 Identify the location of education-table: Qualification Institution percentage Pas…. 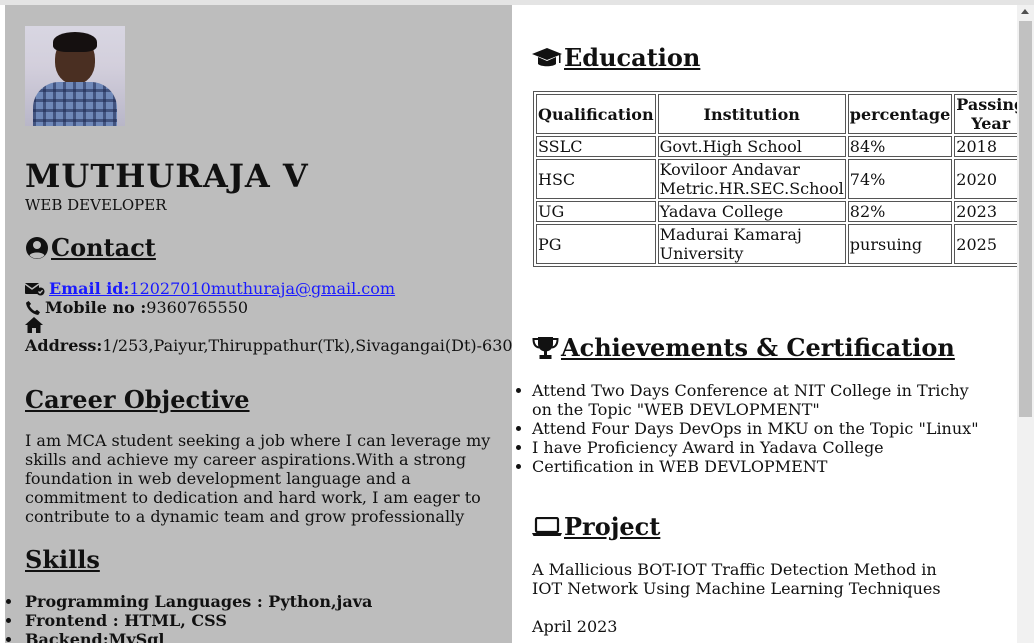
(775, 179).